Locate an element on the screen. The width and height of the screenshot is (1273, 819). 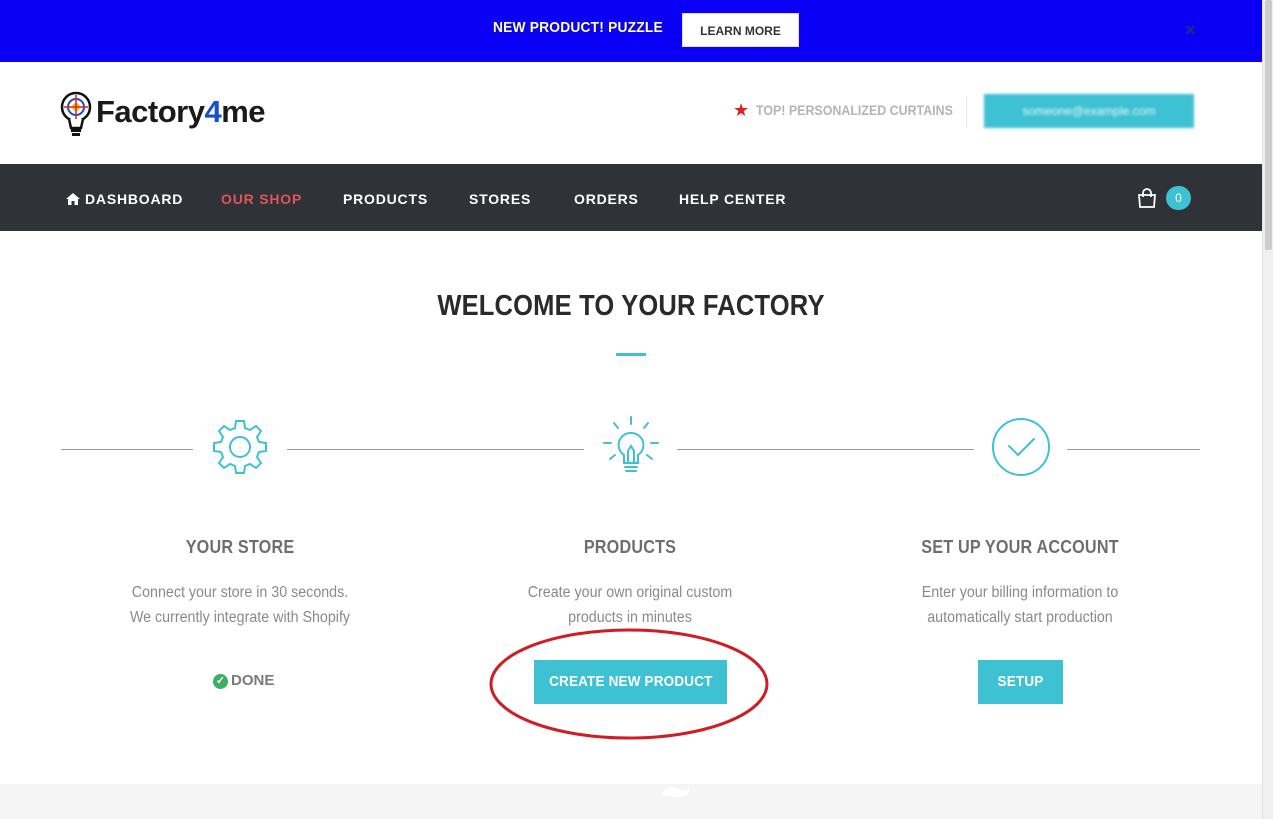
top-personalized-curtains-link: TOP! PERSONALIZED CURTAINS is located at coordinates (854, 110).